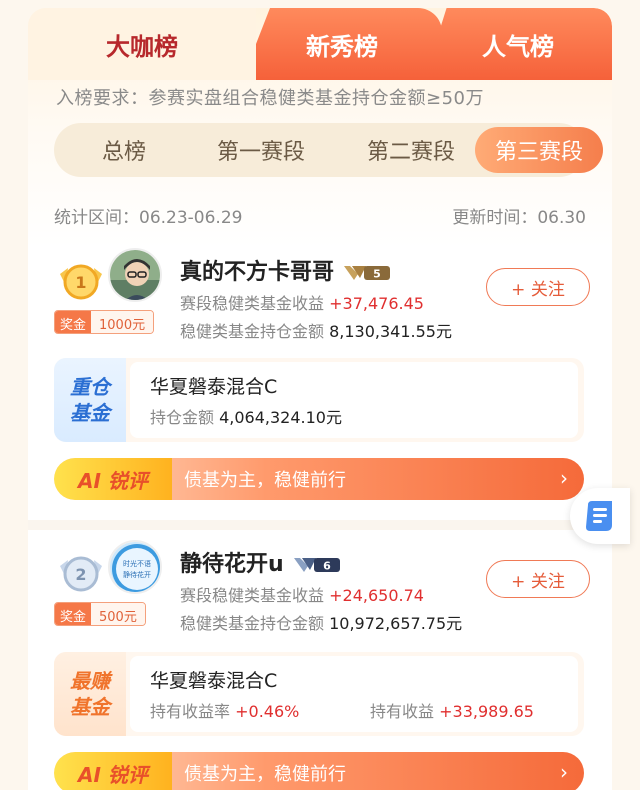 The height and width of the screenshot is (790, 640). I want to click on tab-popular: 人气榜, so click(518, 44).